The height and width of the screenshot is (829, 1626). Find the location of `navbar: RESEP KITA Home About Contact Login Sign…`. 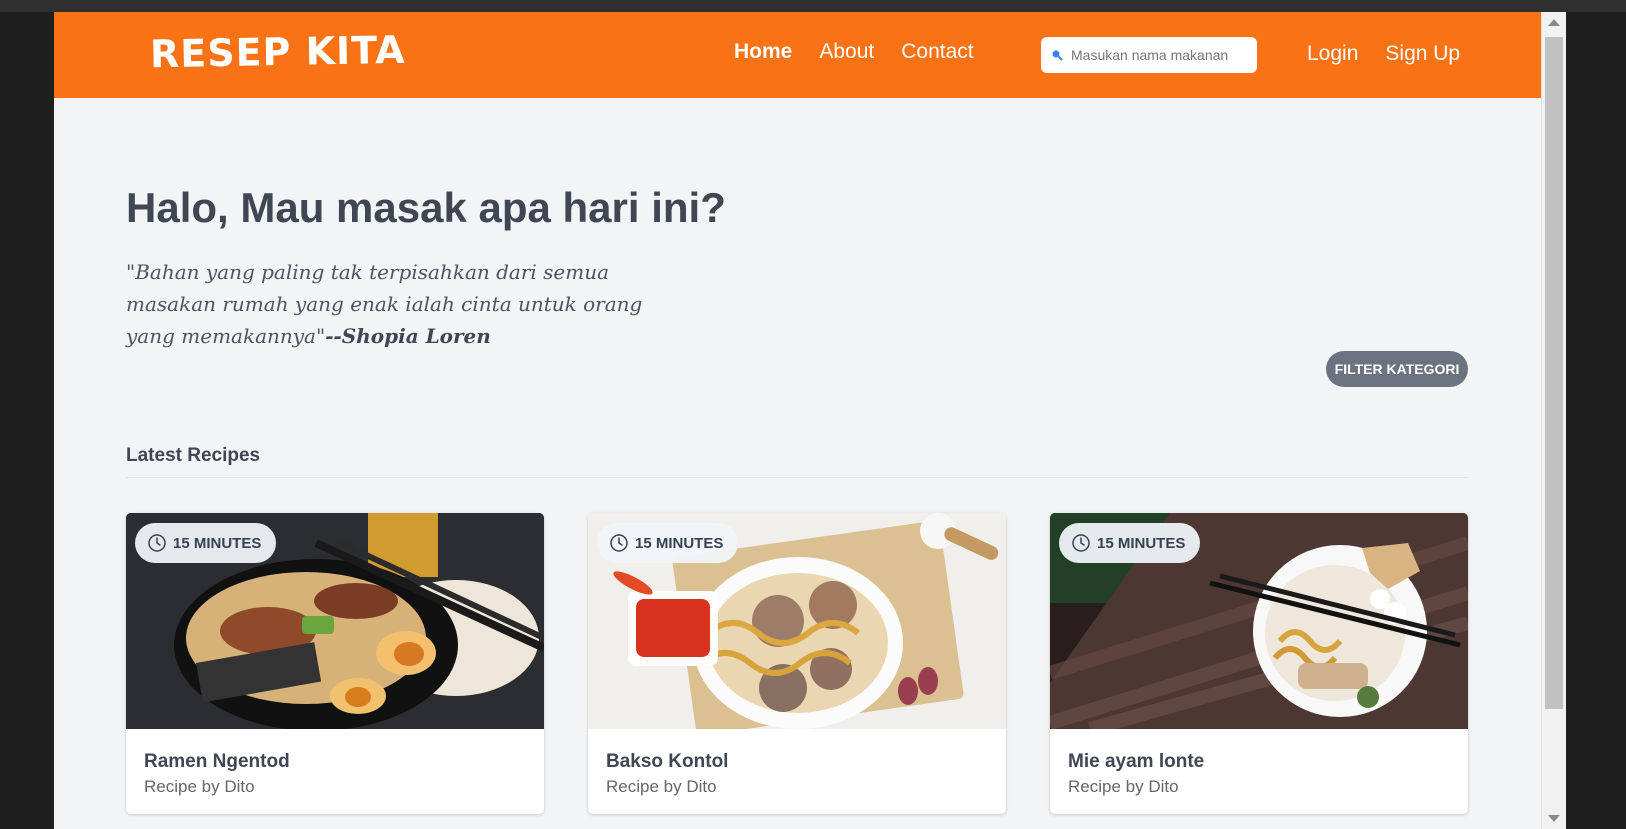

navbar: RESEP KITA Home About Contact Login Sign… is located at coordinates (798, 55).